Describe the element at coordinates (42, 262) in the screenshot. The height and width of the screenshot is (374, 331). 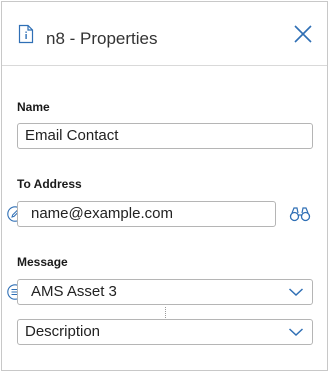
I see `message-label: Message` at that location.